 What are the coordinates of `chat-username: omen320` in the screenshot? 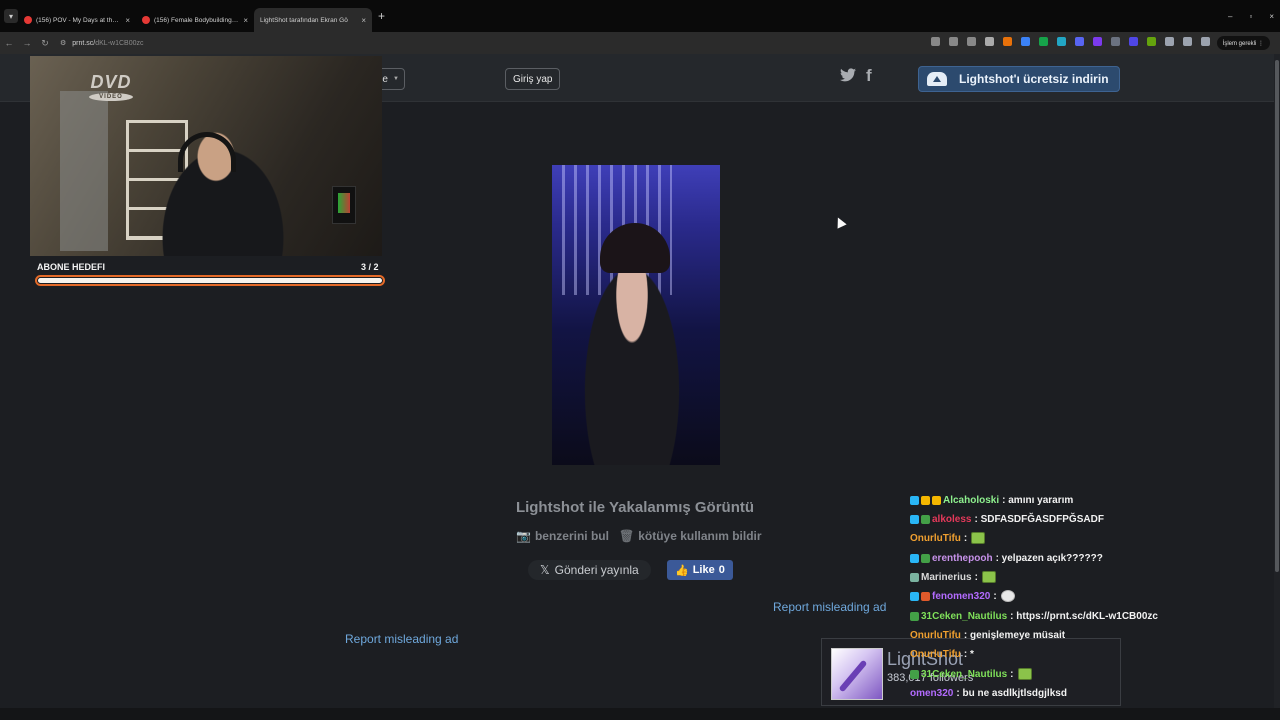 It's located at (931, 693).